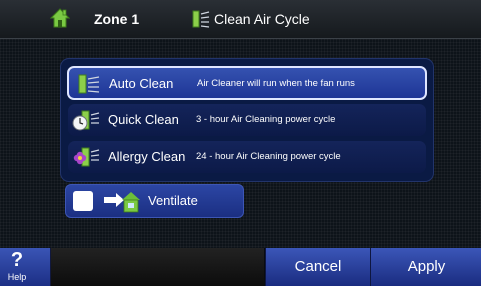 Image resolution: width=481 pixels, height=286 pixels. Describe the element at coordinates (25, 267) in the screenshot. I see `help-button: ? Help` at that location.